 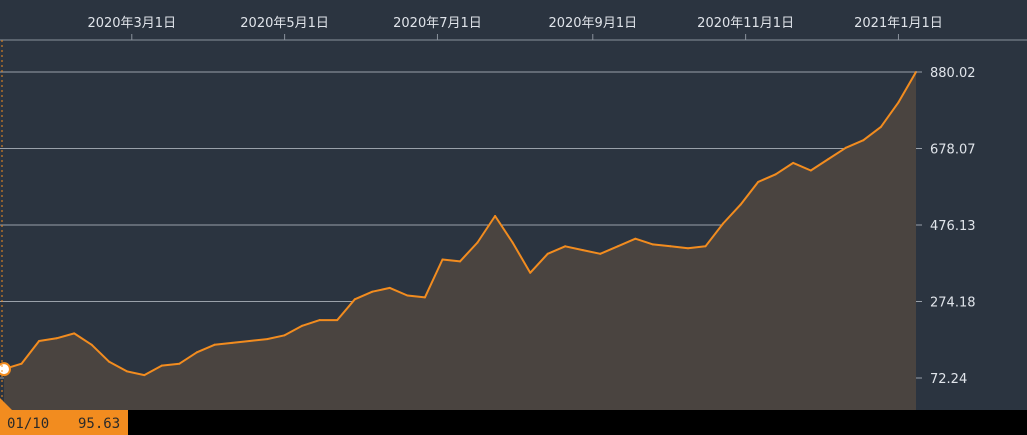 I want to click on x-tick-label-2: 2020年7月1日, so click(x=437, y=23).